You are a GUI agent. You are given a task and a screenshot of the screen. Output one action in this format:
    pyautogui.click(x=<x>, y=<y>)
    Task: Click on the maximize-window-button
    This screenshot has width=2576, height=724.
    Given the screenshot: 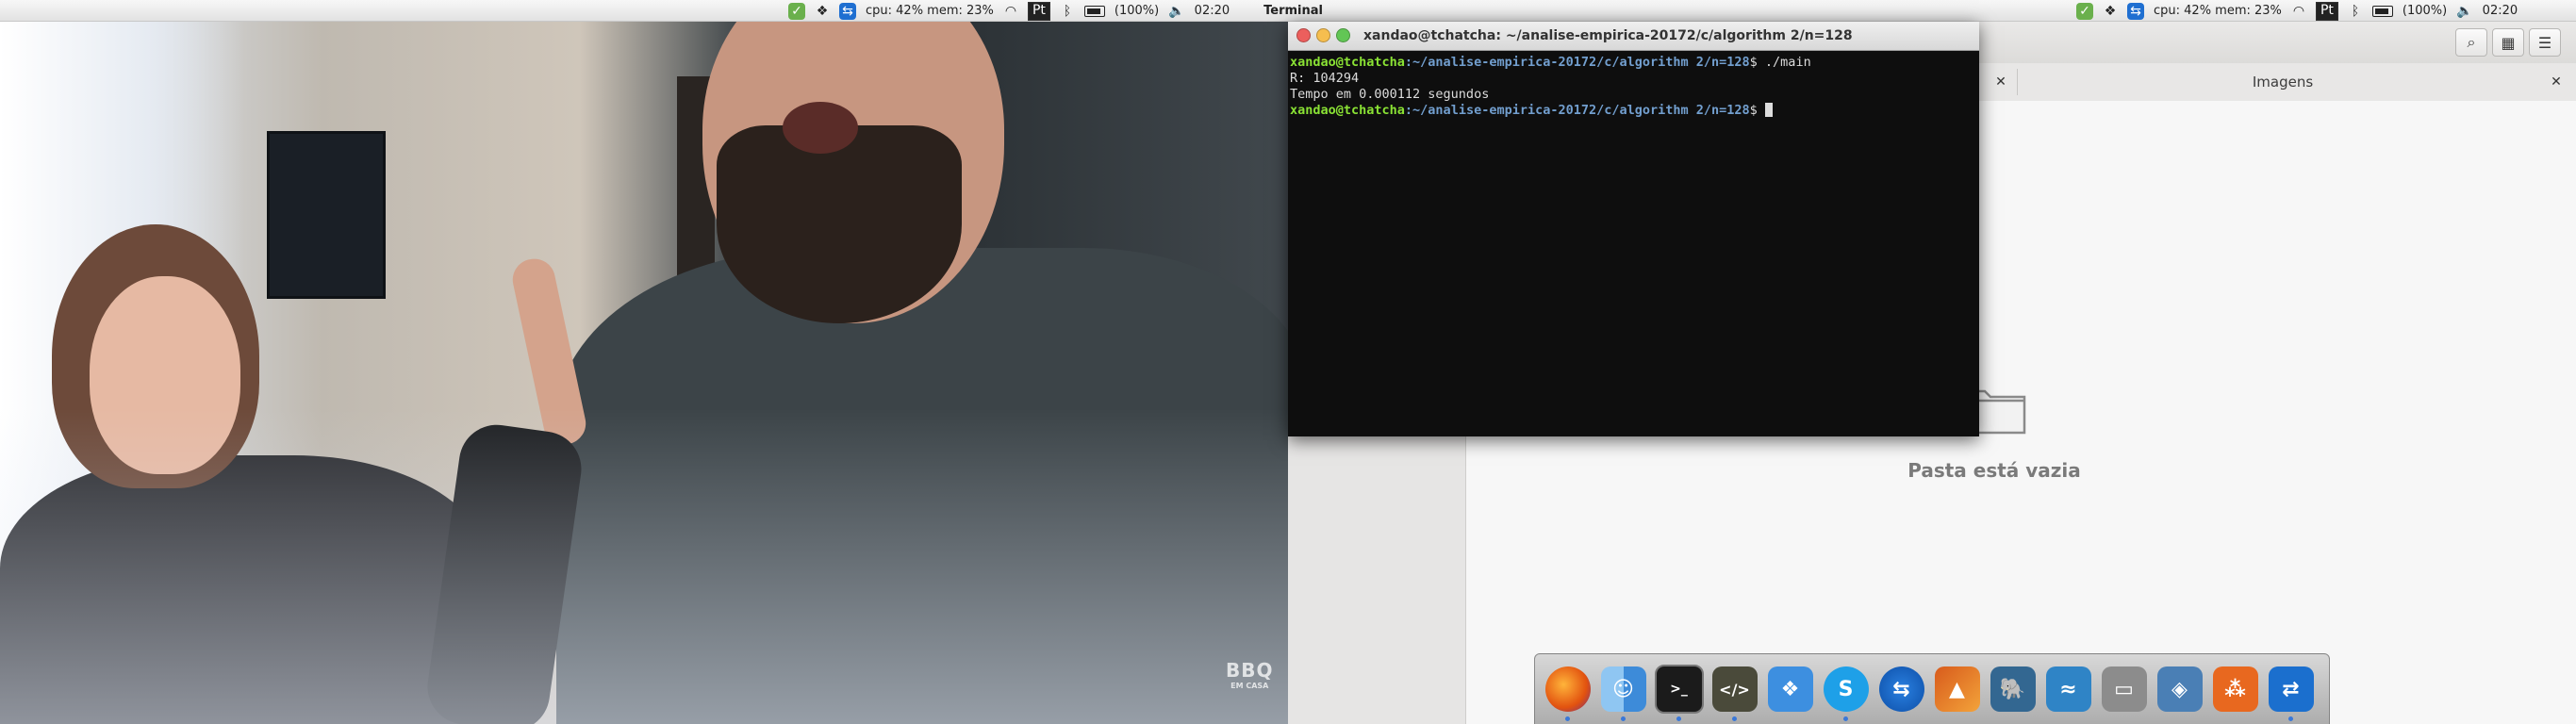 What is the action you would take?
    pyautogui.click(x=1343, y=35)
    